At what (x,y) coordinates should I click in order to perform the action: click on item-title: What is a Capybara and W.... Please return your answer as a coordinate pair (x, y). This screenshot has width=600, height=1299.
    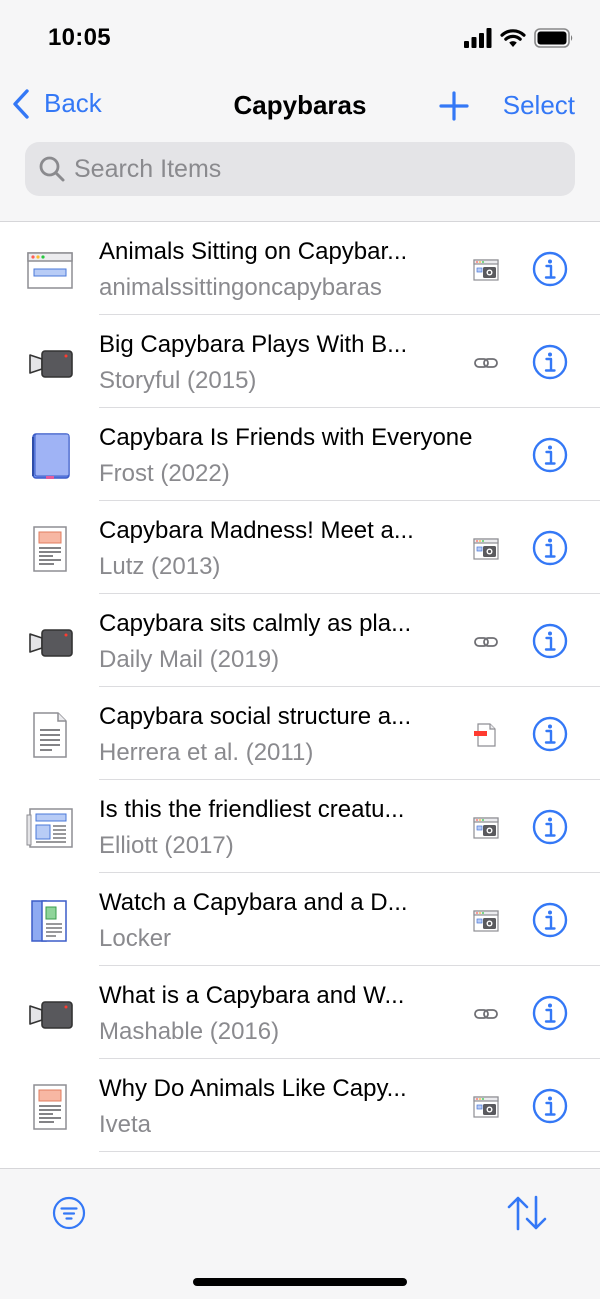
    Looking at the image, I should click on (252, 995).